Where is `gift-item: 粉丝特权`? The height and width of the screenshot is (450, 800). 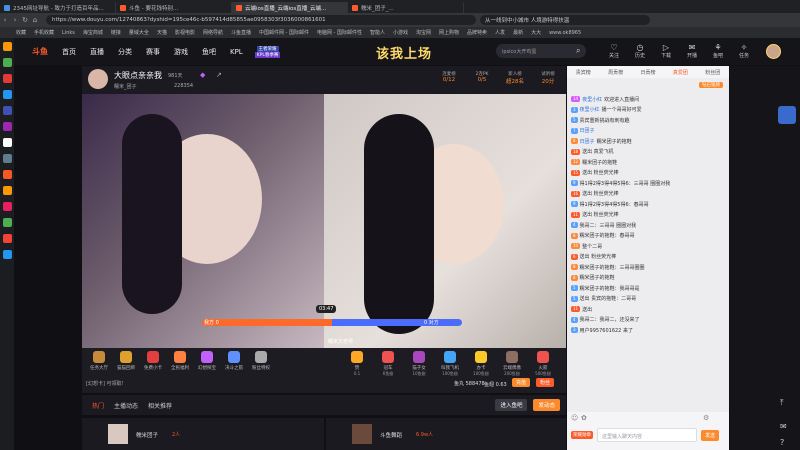
gift-item: 粉丝特权 is located at coordinates (261, 361).